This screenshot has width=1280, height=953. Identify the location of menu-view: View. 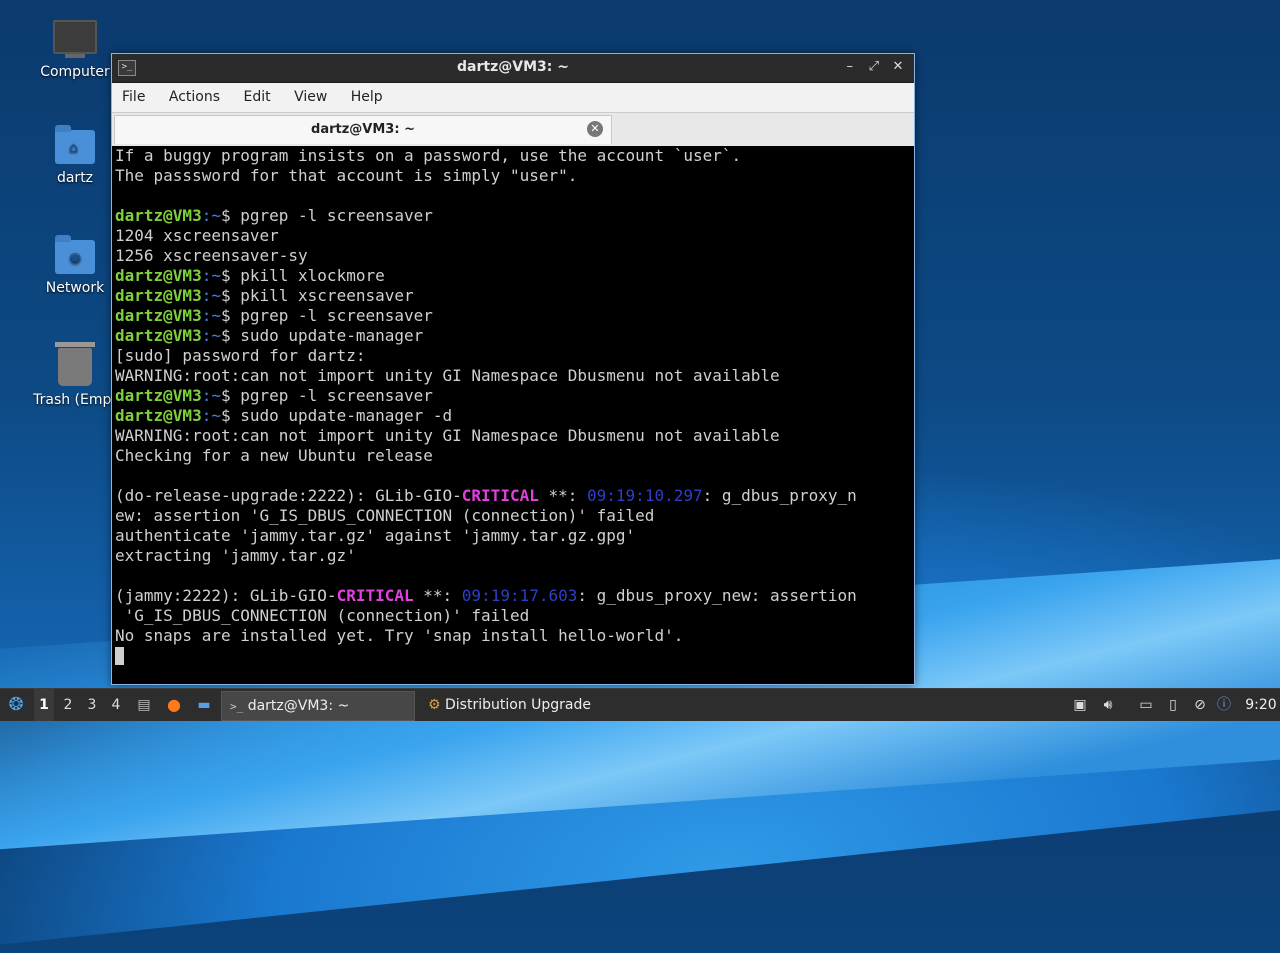
(310, 94).